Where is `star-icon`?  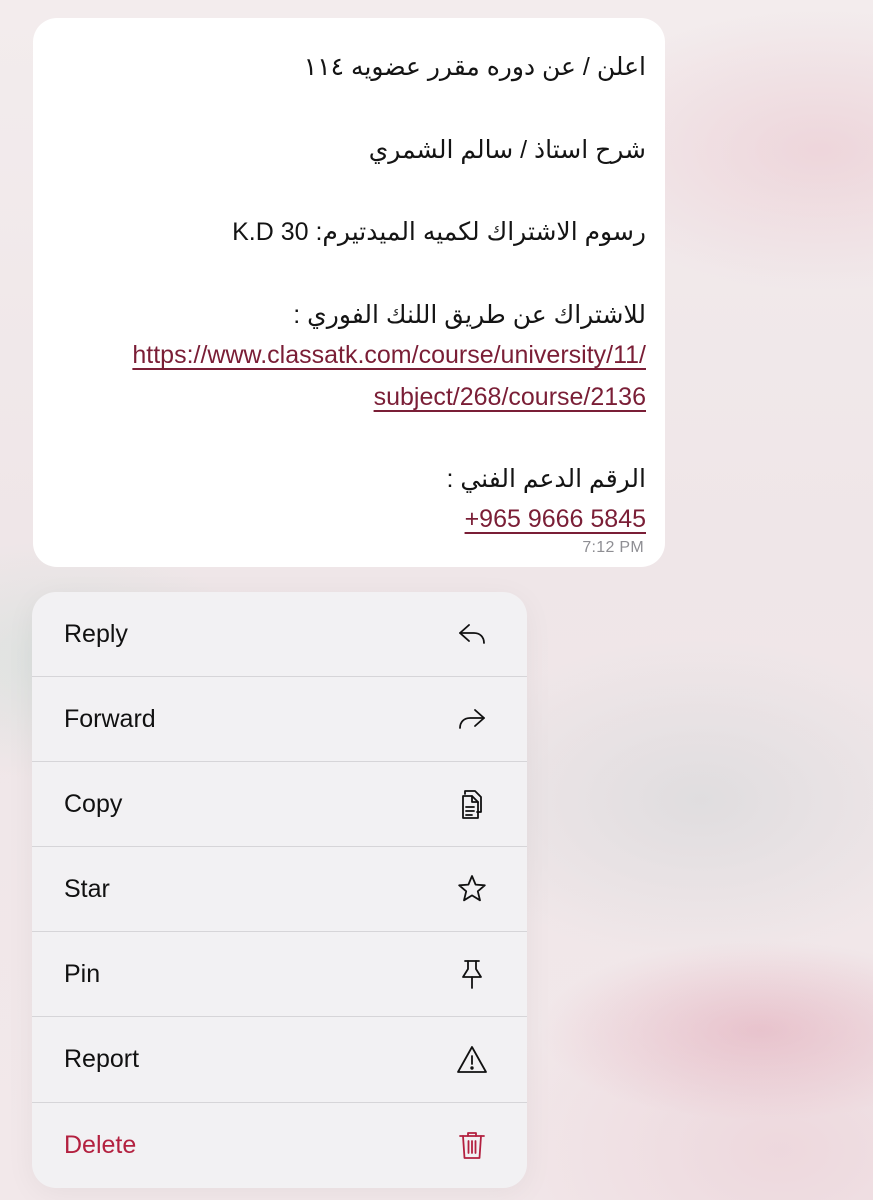
star-icon is located at coordinates (472, 889).